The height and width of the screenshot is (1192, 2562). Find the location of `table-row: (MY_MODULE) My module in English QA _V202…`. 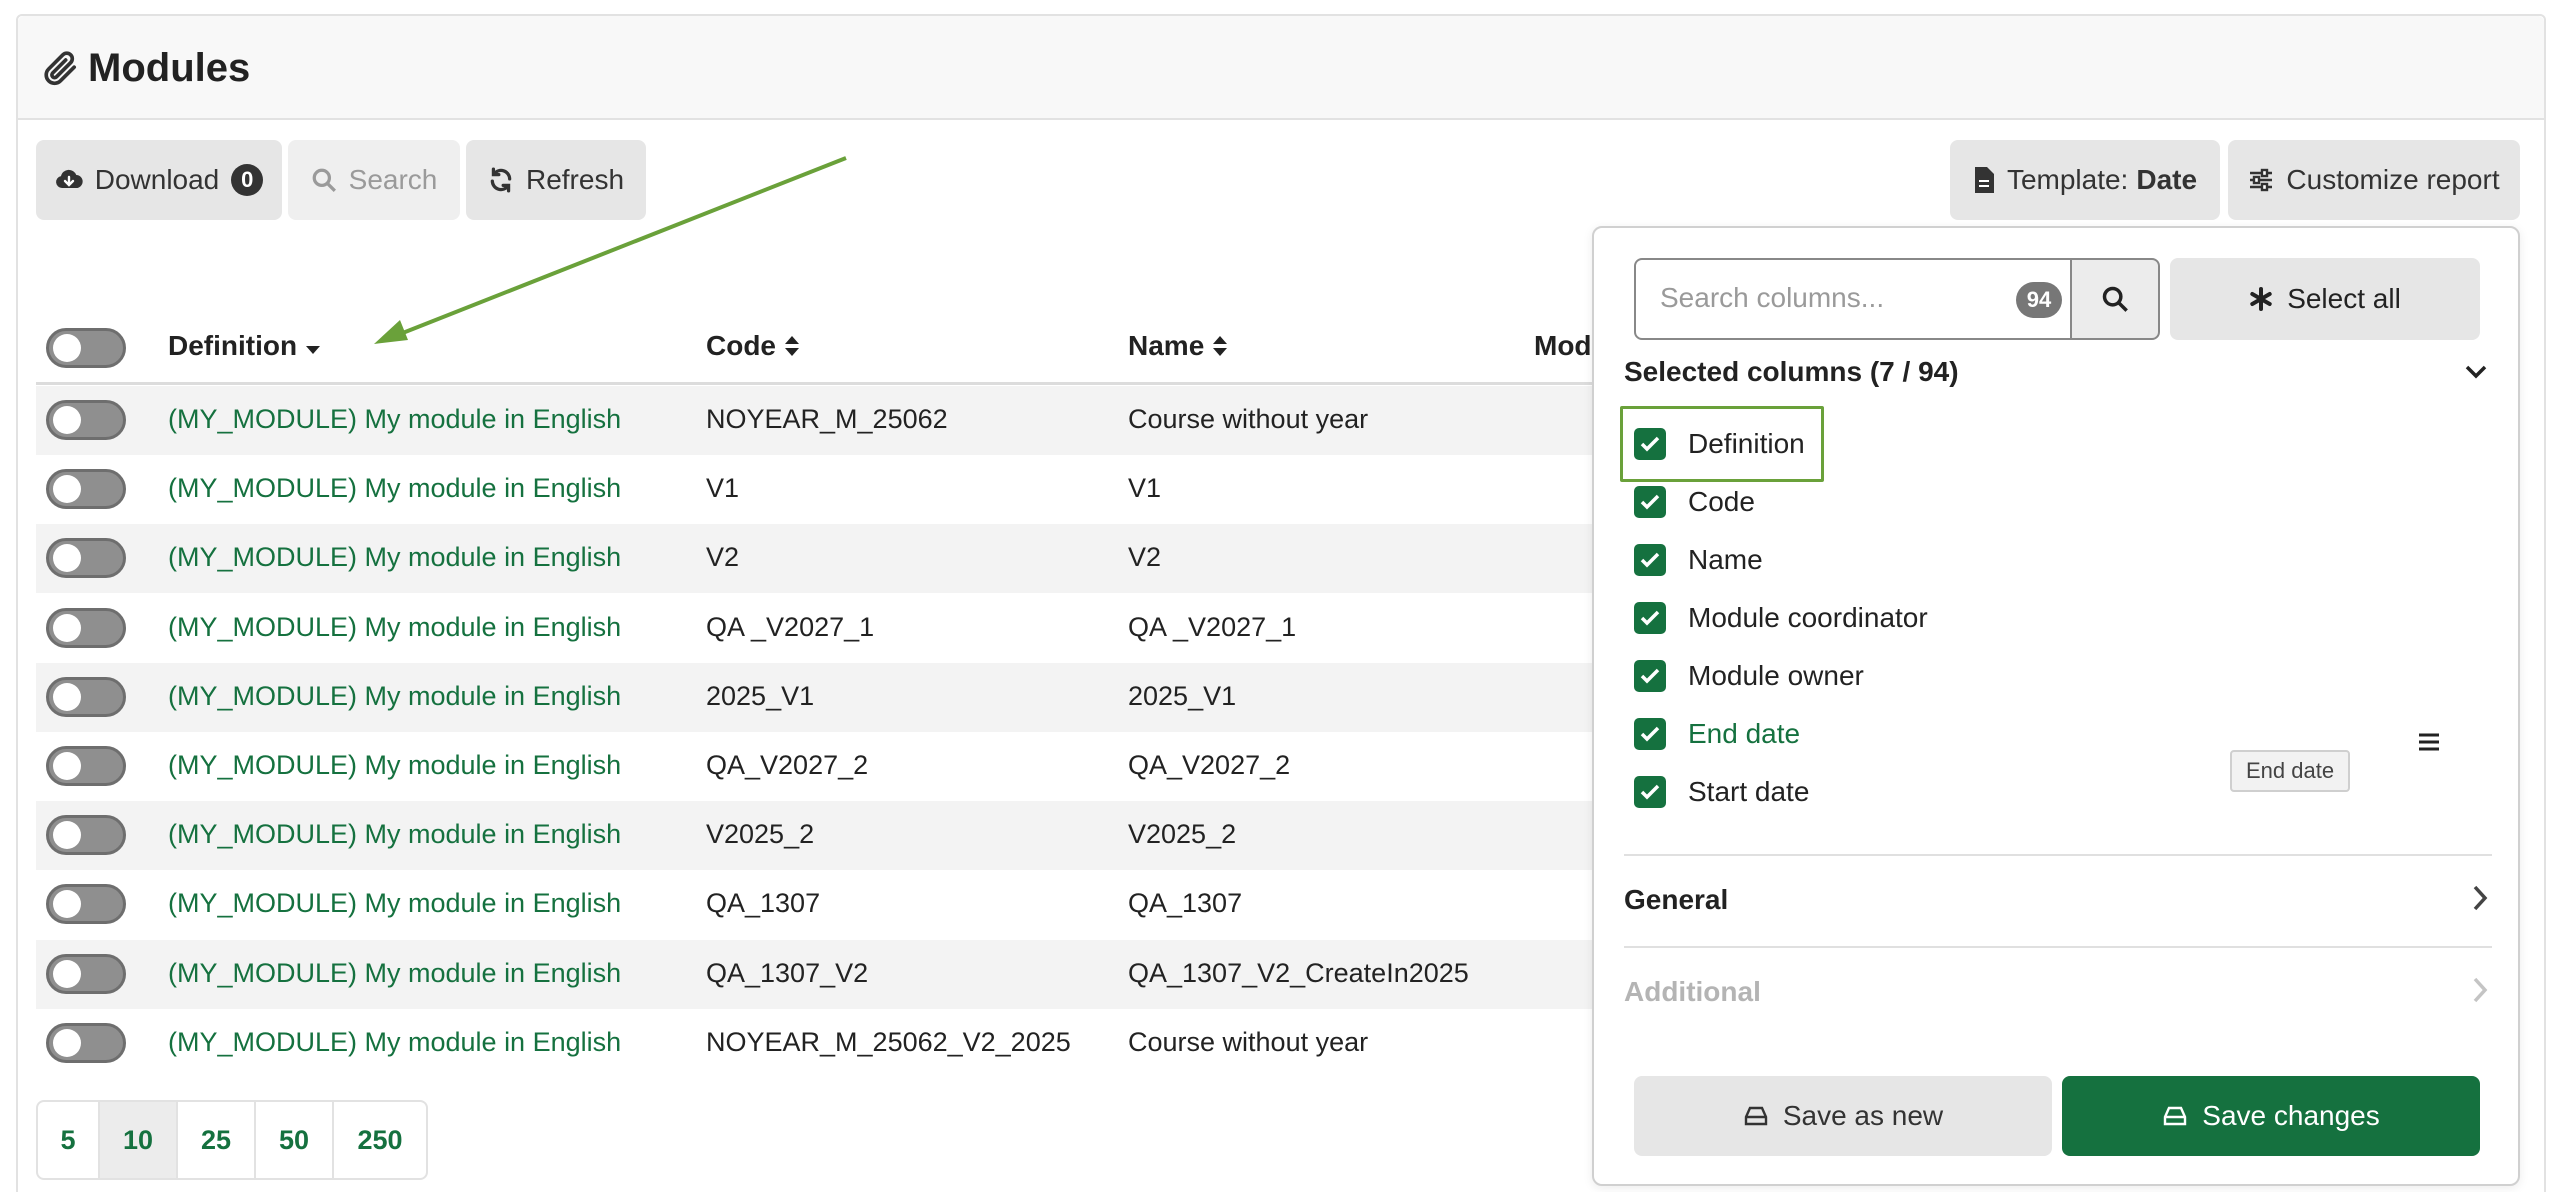

table-row: (MY_MODULE) My module in English QA _V202… is located at coordinates (816, 628).